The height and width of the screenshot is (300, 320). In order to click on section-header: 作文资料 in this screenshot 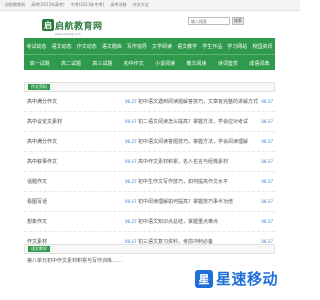, I will do `click(149, 87)`.